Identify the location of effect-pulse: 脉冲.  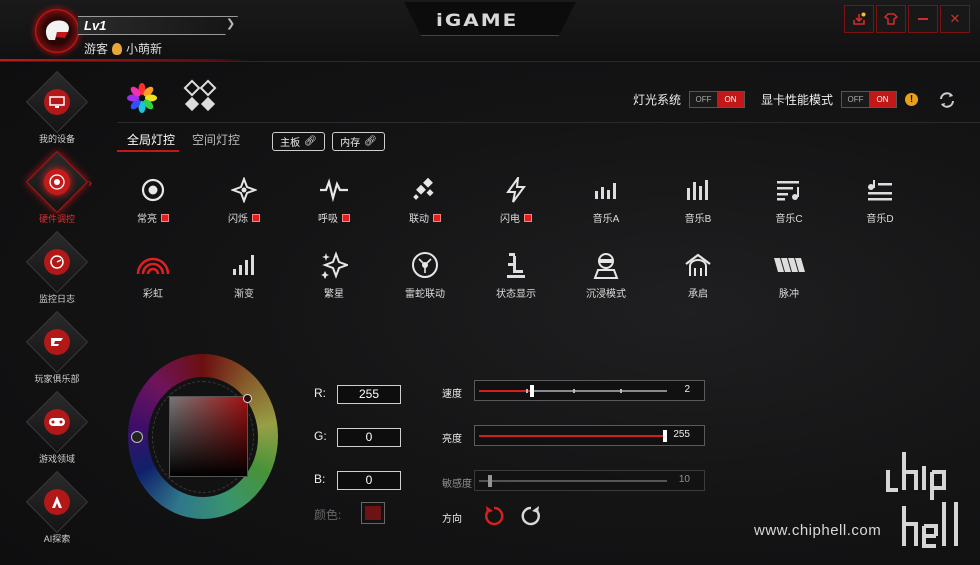
(789, 275).